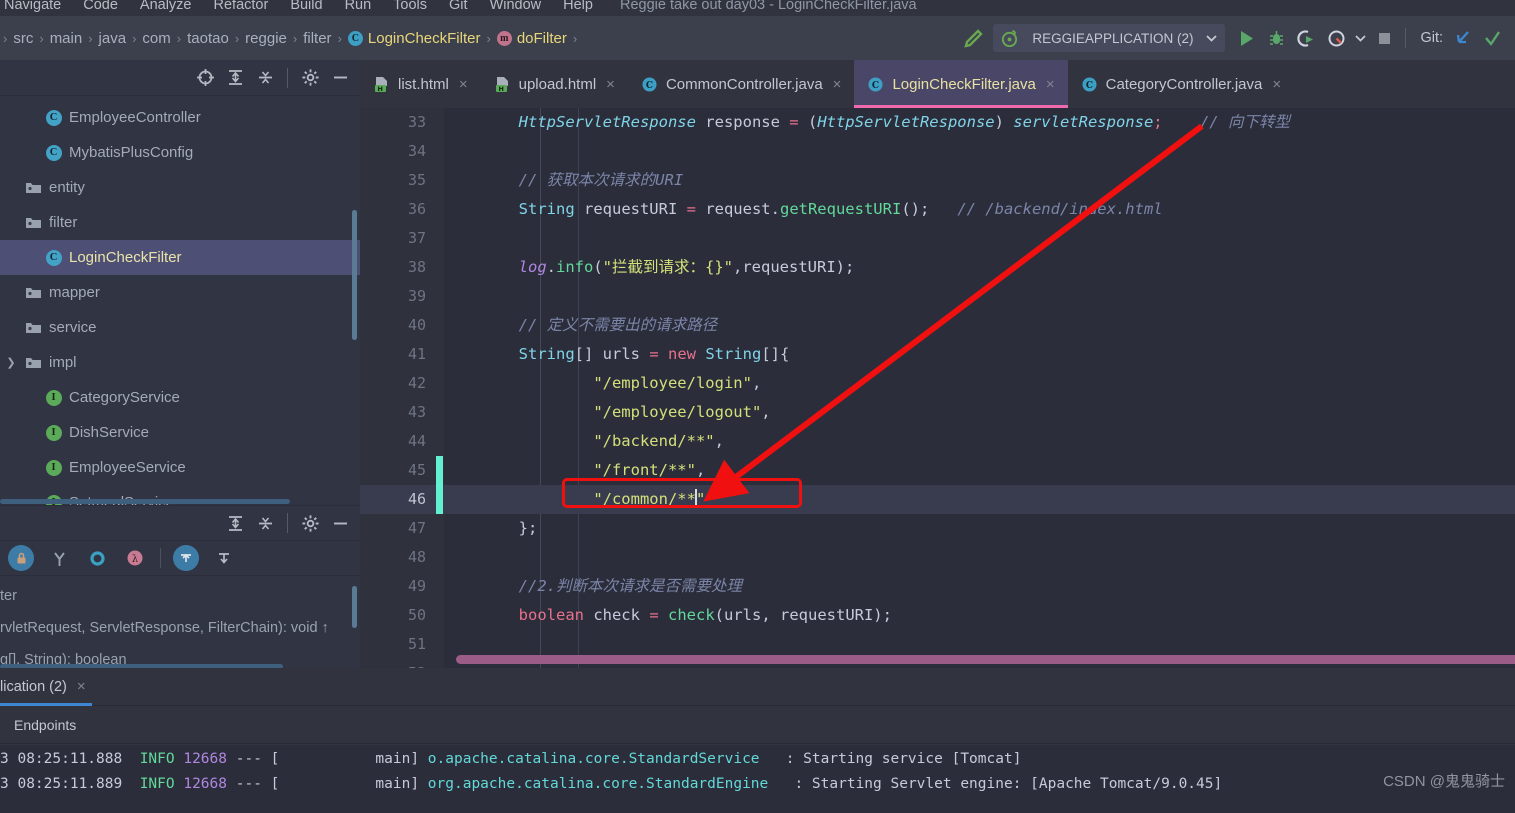  I want to click on menu-item-navigate: Navigate, so click(32, 6).